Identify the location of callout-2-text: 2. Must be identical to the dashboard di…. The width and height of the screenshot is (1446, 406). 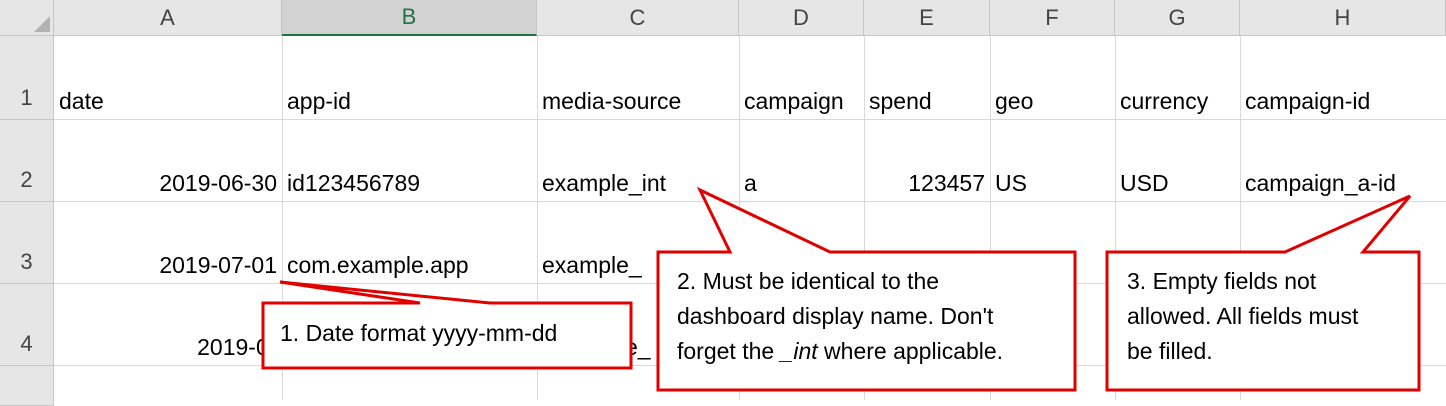
(840, 316).